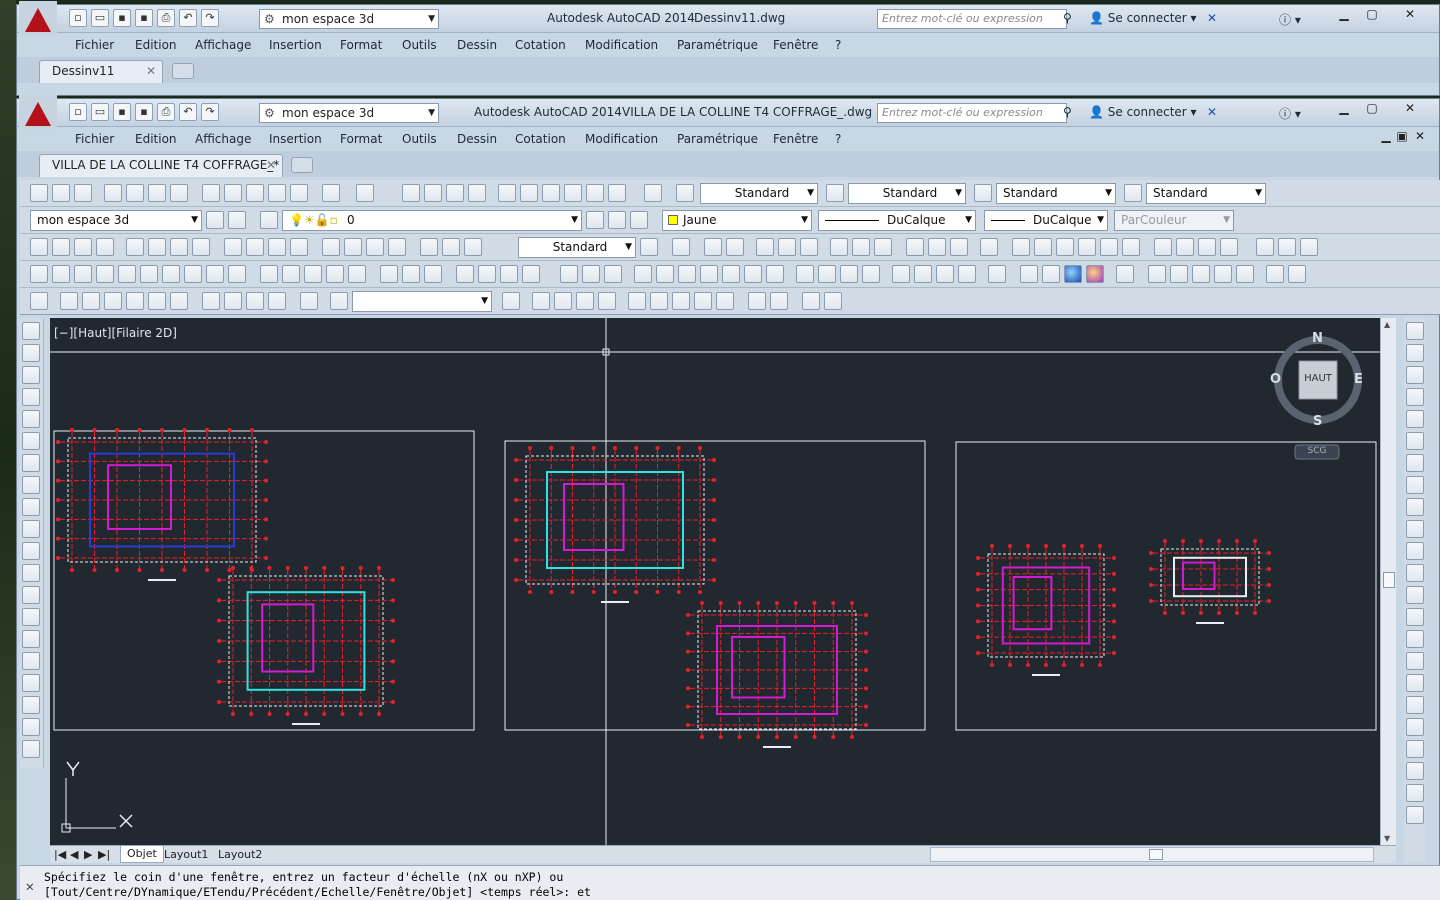 Image resolution: width=1440 pixels, height=900 pixels. I want to click on tab-layout2: Layout2, so click(240, 854).